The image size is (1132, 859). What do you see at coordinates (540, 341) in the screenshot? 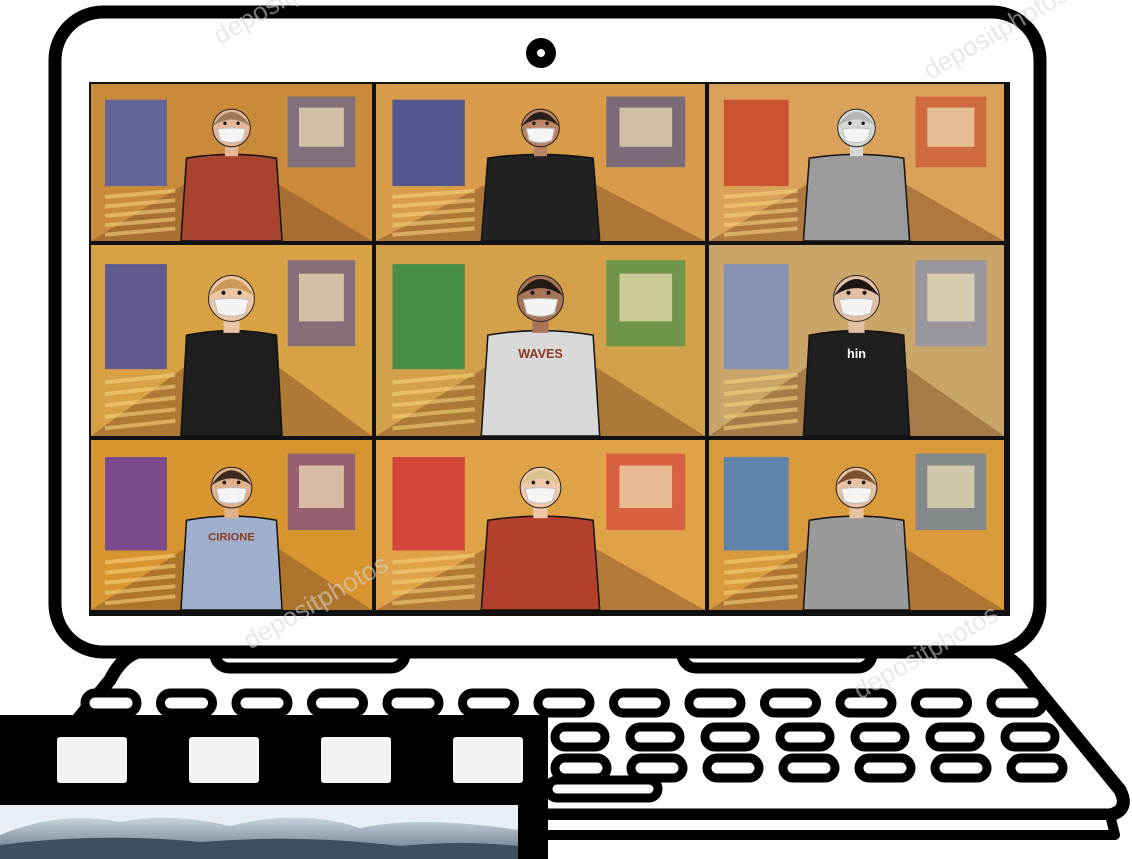
I see `video-tile: WAVES` at bounding box center [540, 341].